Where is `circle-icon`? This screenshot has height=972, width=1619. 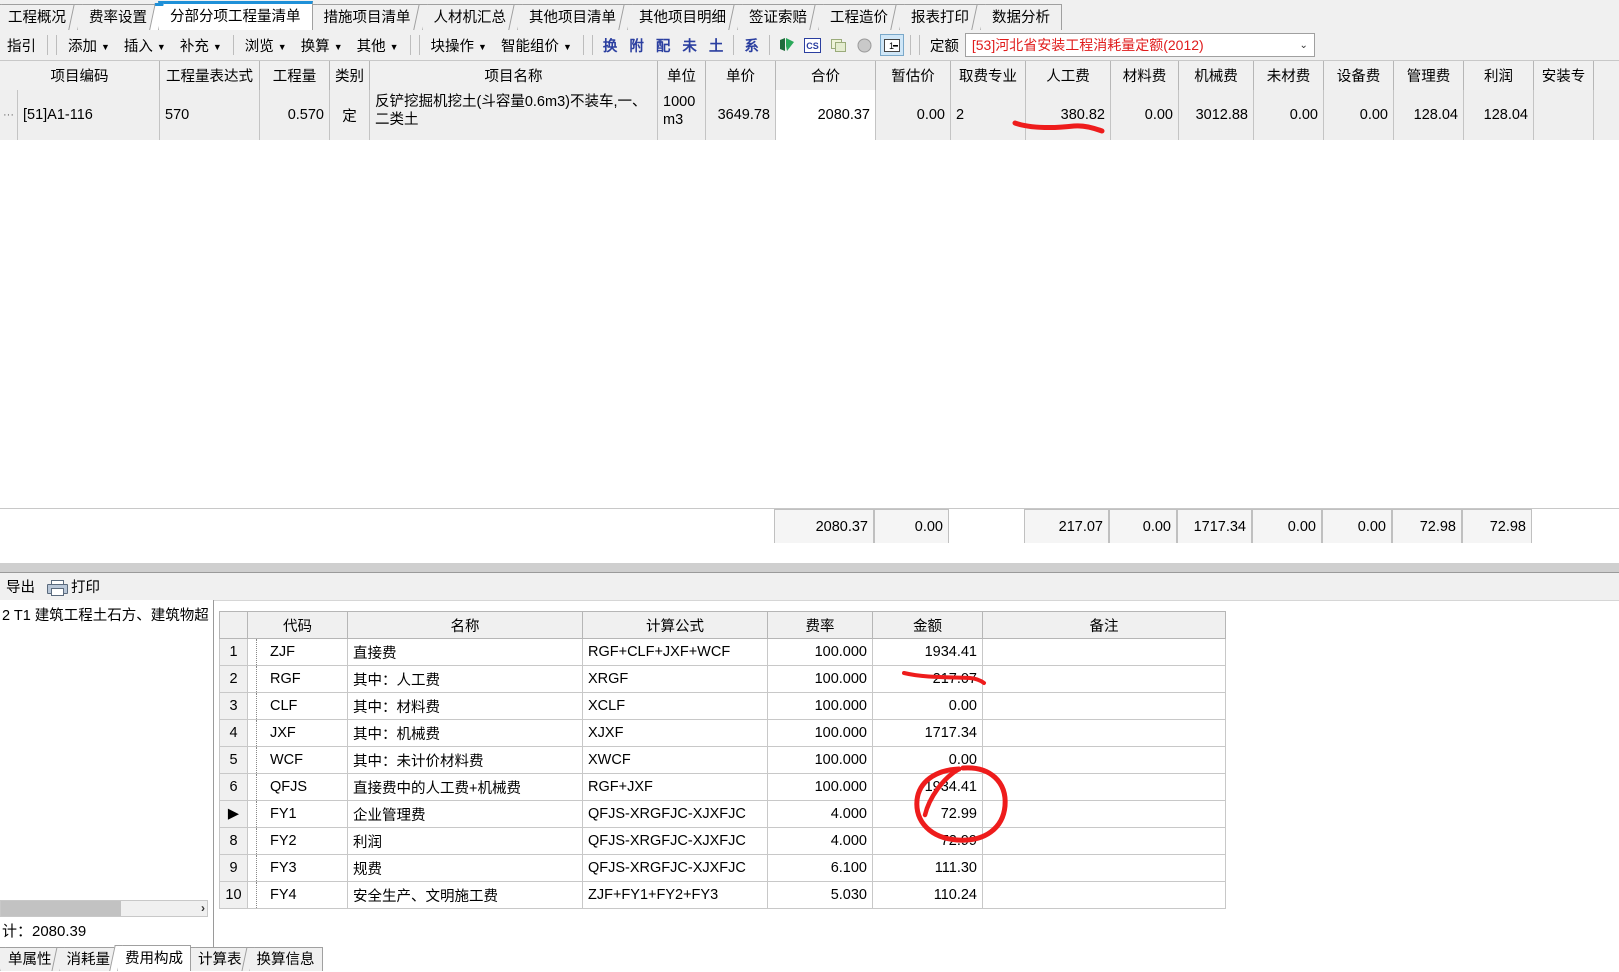
circle-icon is located at coordinates (865, 45).